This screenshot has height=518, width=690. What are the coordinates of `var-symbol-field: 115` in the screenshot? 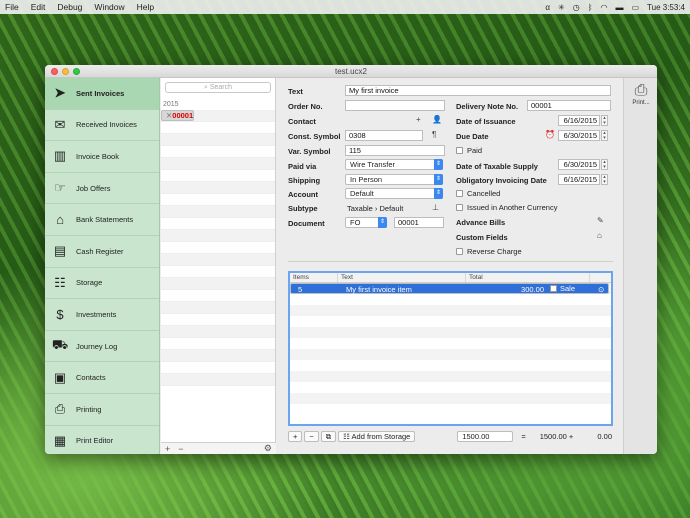 It's located at (395, 150).